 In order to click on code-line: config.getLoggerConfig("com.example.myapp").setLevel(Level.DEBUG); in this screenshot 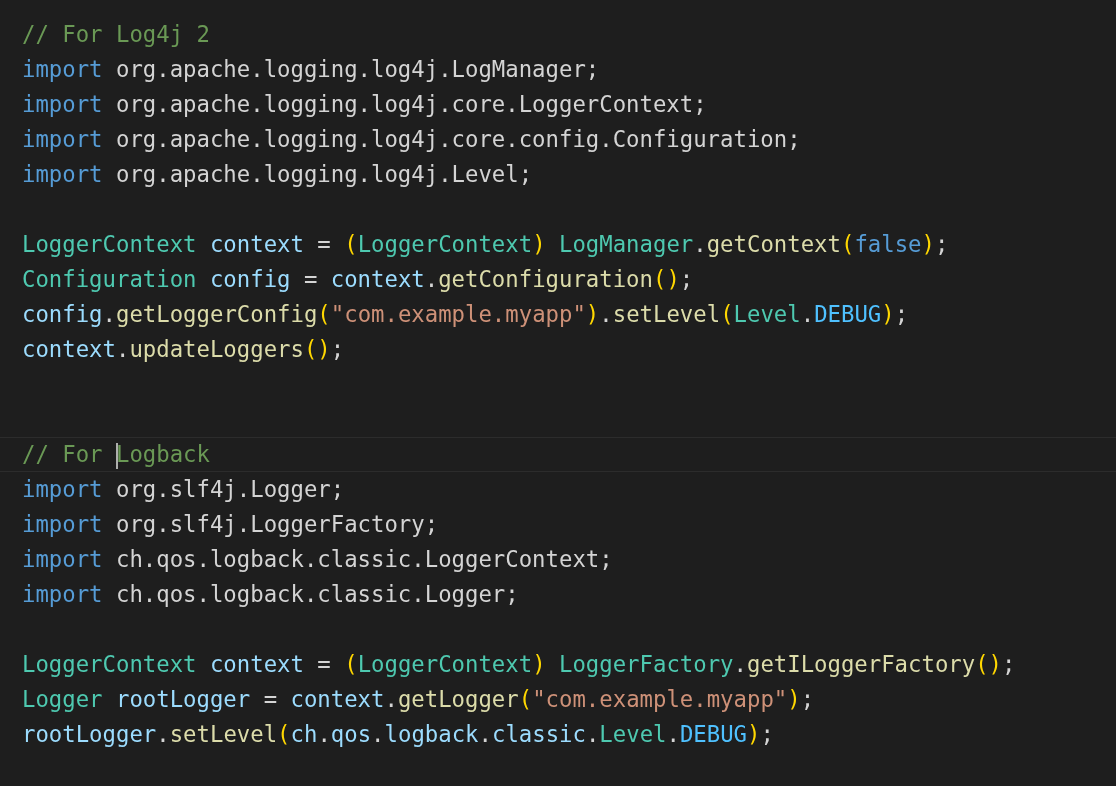, I will do `click(465, 314)`.